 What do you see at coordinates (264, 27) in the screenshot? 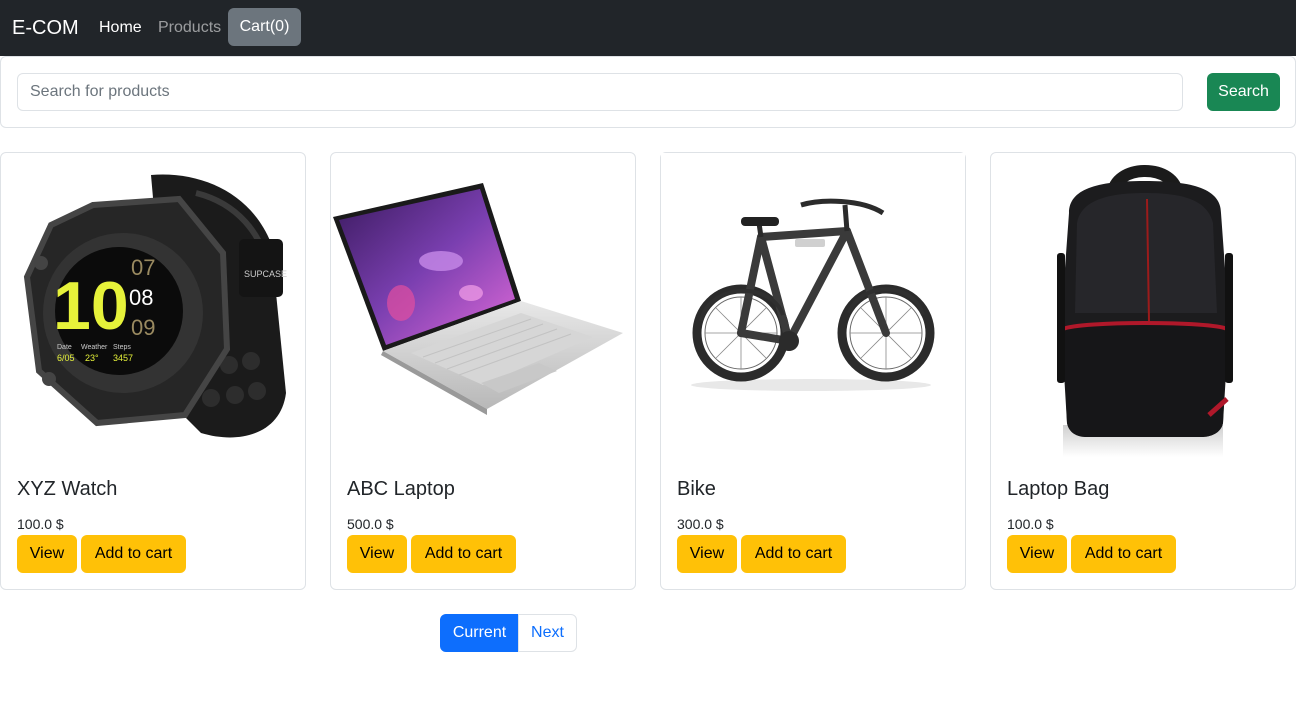
I see `cart-button: Cart(0)` at bounding box center [264, 27].